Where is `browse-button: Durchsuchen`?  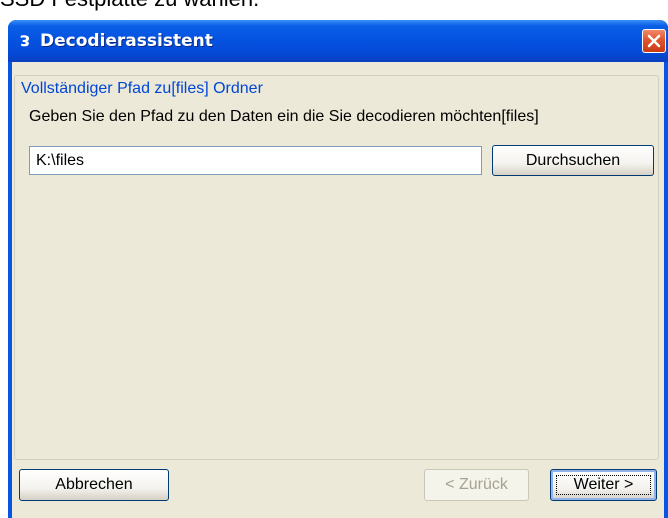 browse-button: Durchsuchen is located at coordinates (573, 160).